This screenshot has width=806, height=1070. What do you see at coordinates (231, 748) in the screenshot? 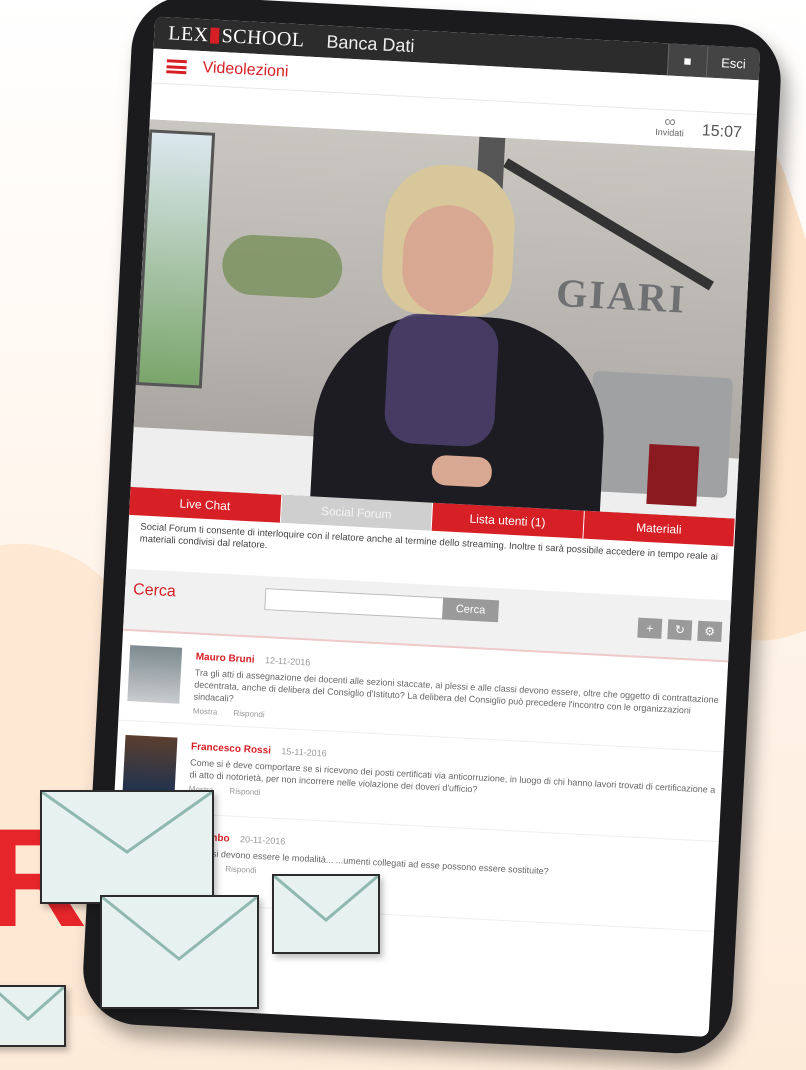
I see `post-author: Francesco Rossi` at bounding box center [231, 748].